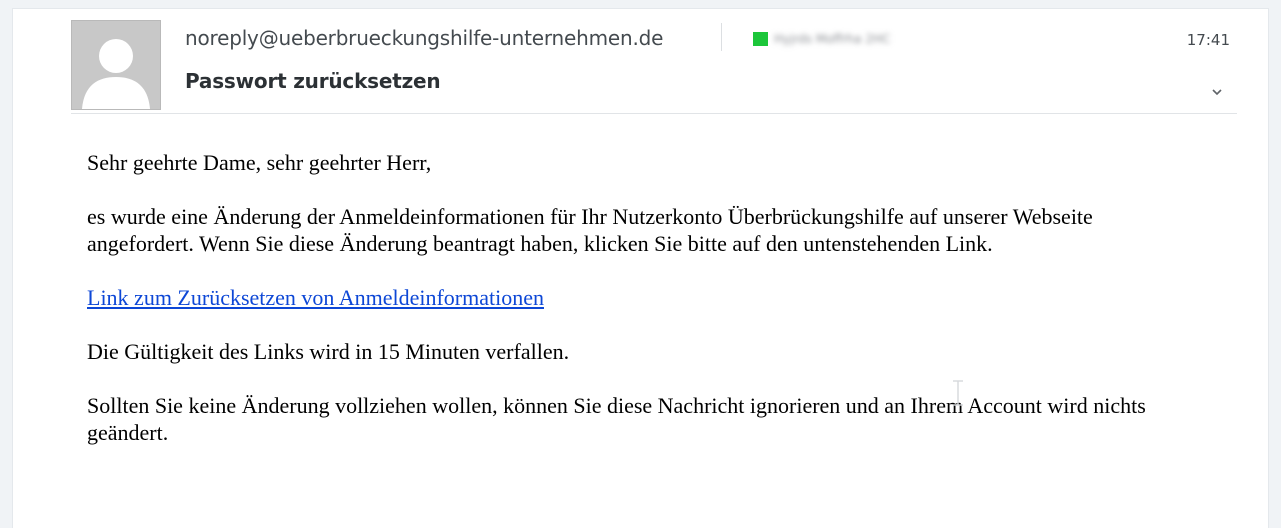 This screenshot has height=528, width=1281. I want to click on recipient: Hyjrds Moffrha 2HC, so click(821, 39).